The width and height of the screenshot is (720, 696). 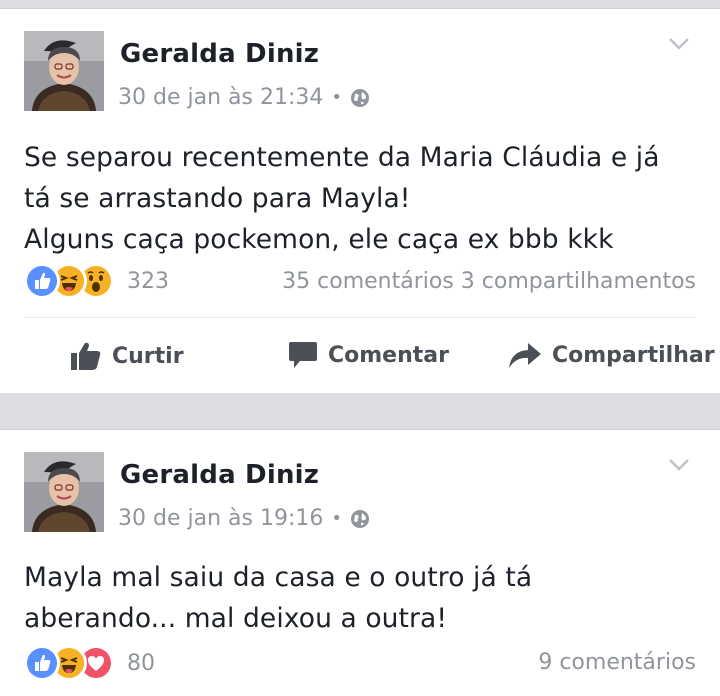 What do you see at coordinates (86, 356) in the screenshot?
I see `thumbs-up-icon` at bounding box center [86, 356].